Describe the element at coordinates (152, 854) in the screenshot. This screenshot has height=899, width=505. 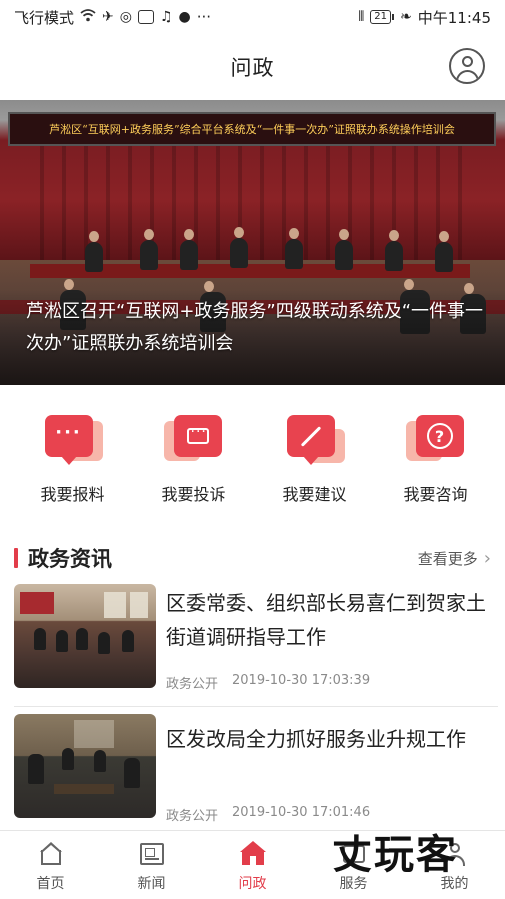
I see `news-icon` at that location.